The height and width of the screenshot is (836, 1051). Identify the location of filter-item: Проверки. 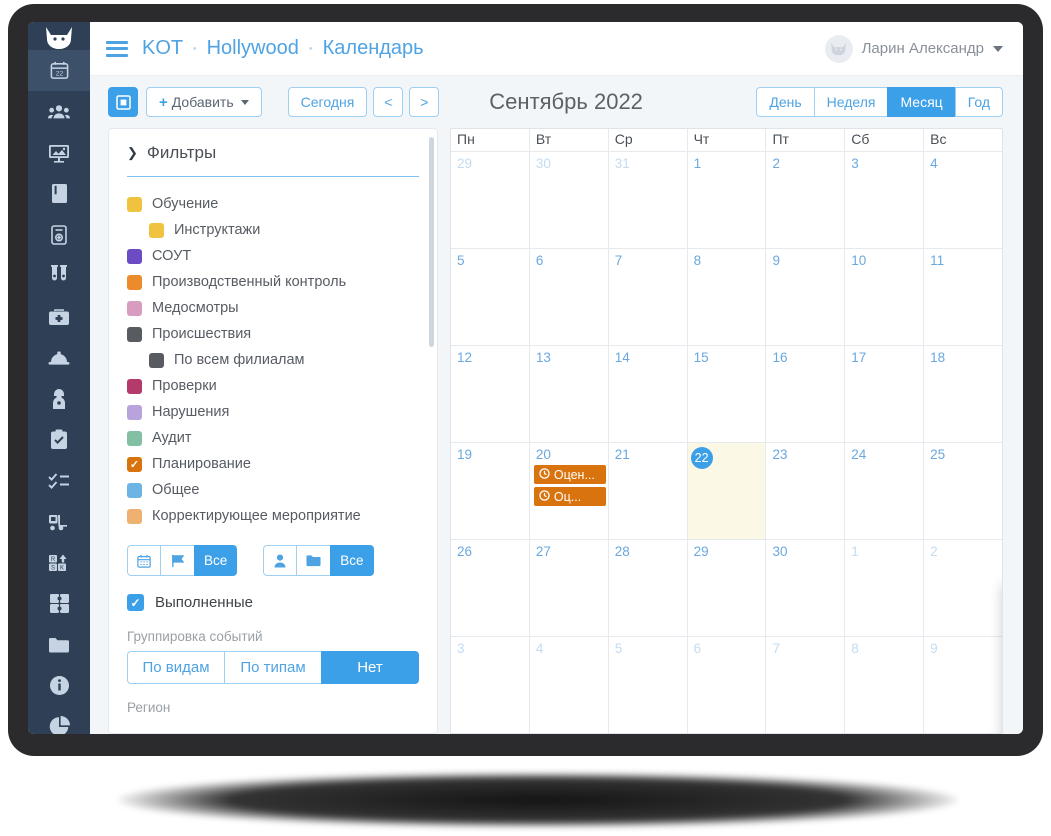
(273, 386).